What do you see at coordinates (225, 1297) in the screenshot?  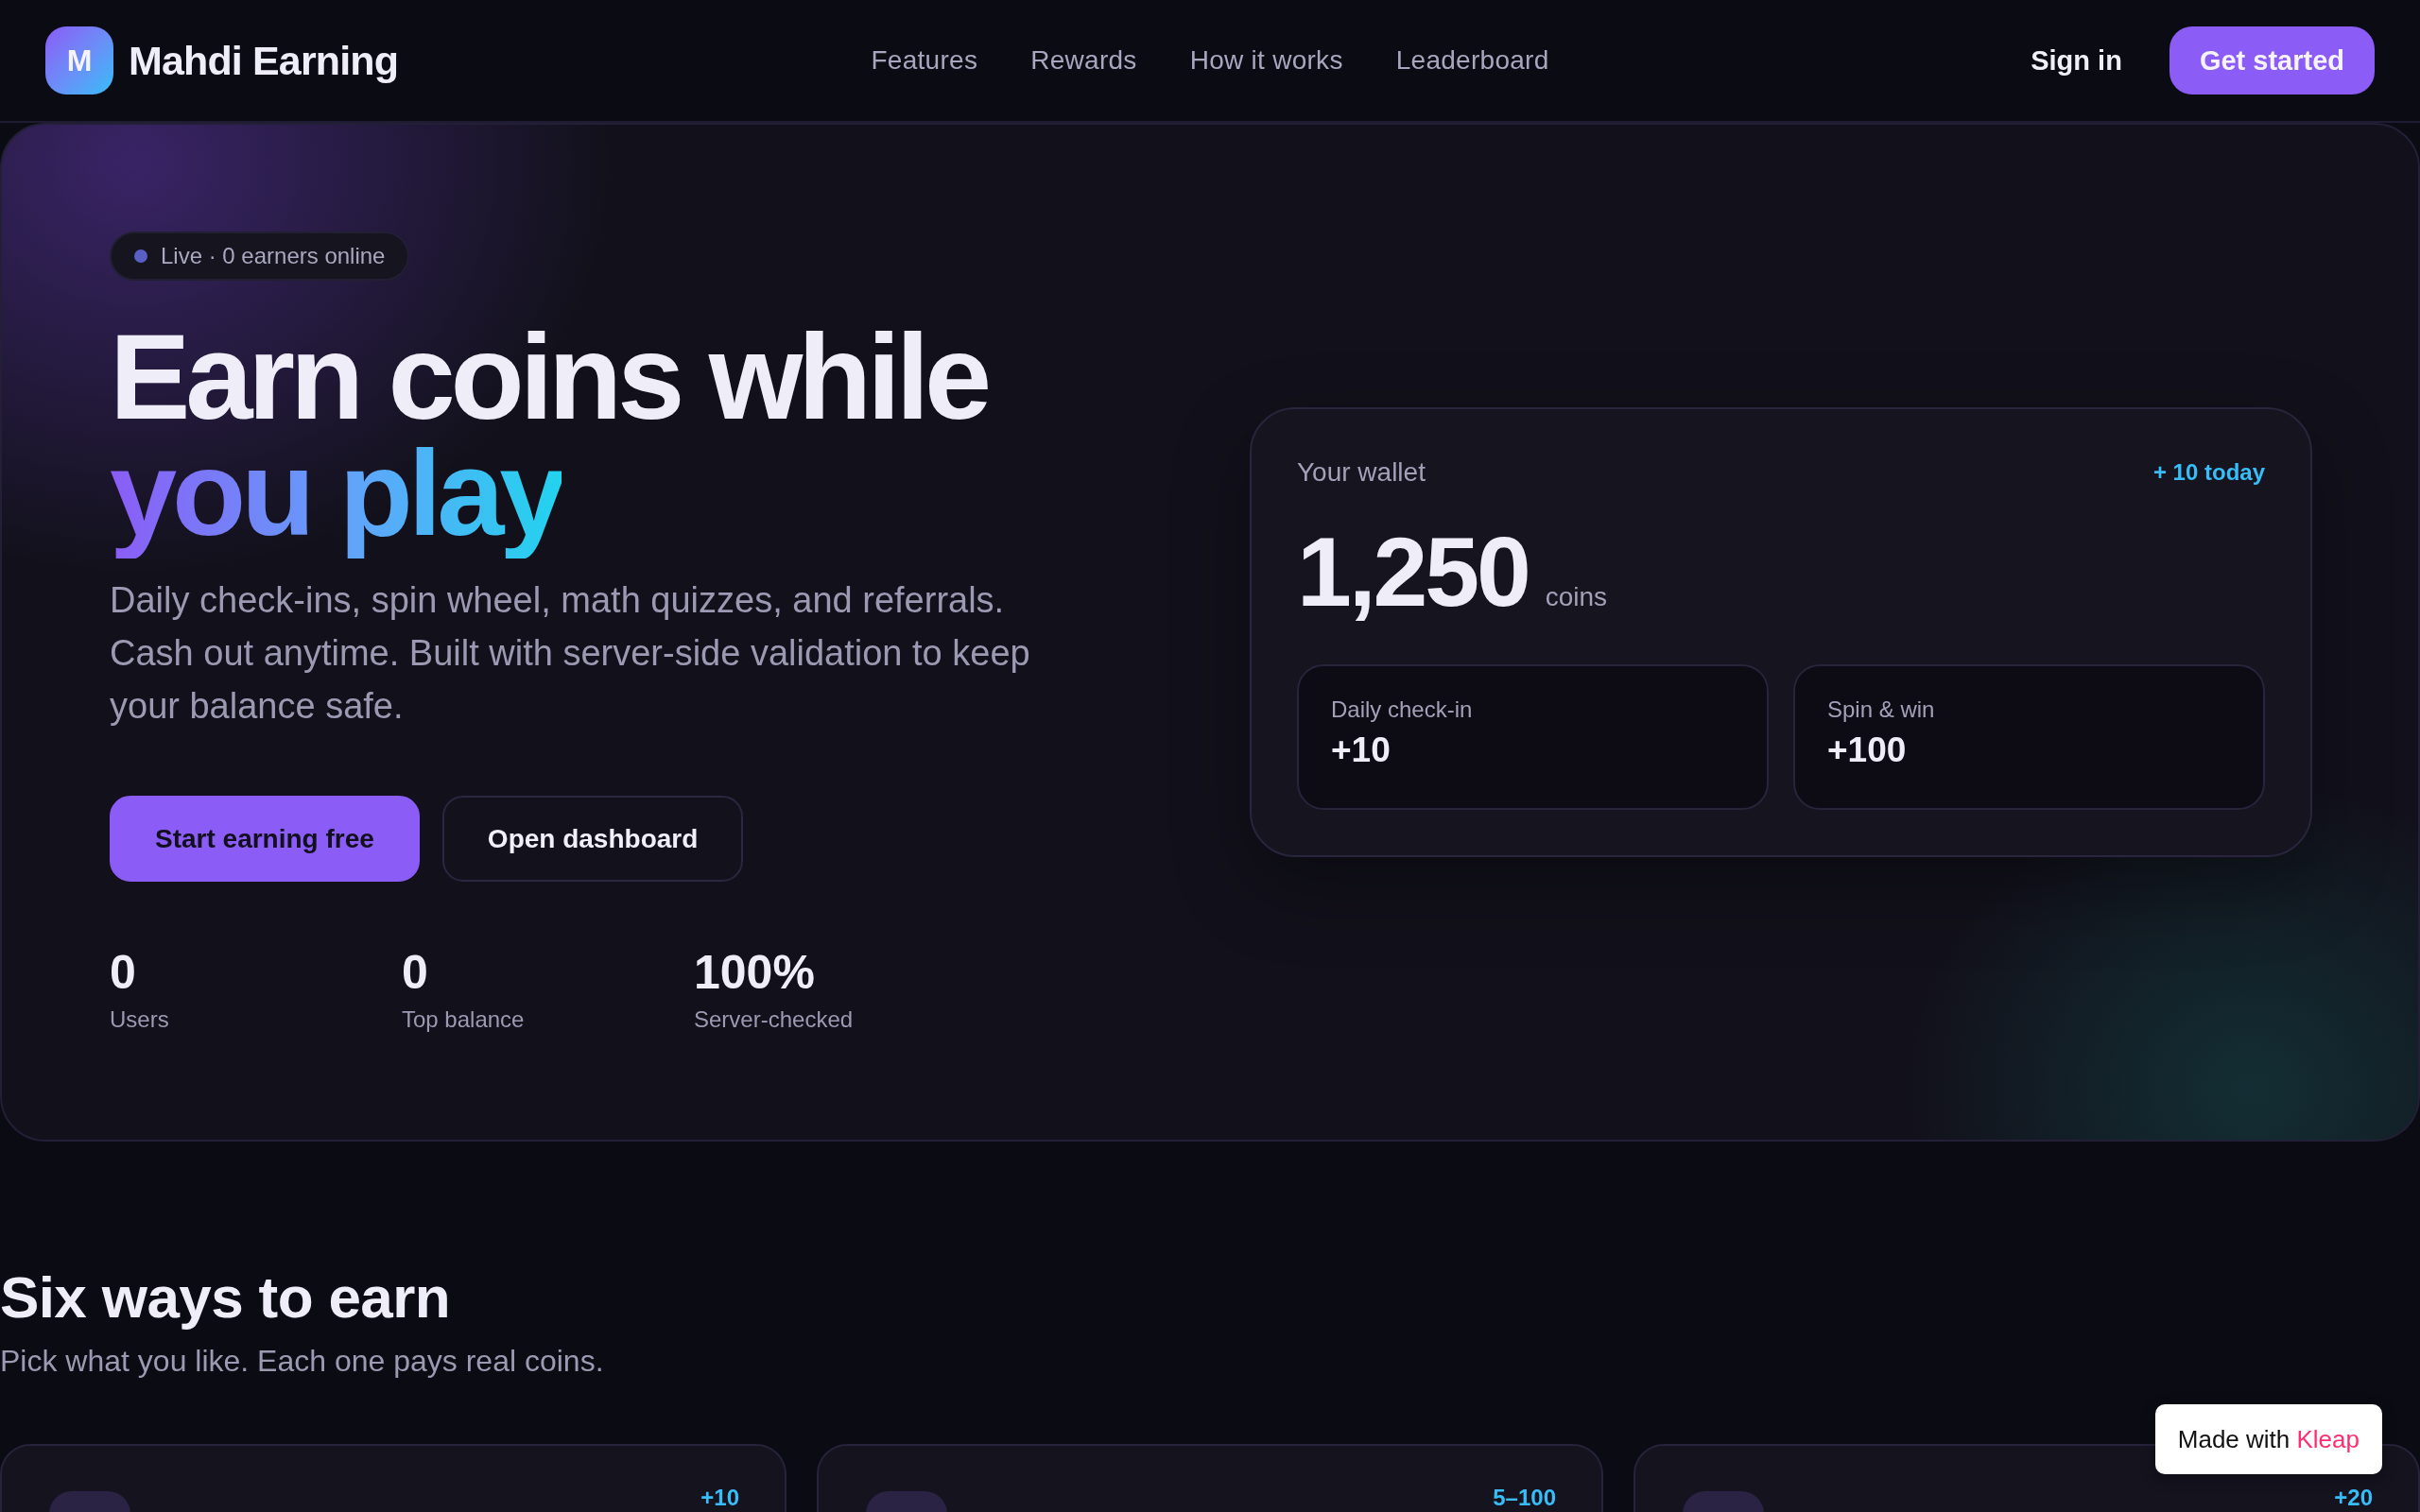 I see `section-title: Six ways to earn` at bounding box center [225, 1297].